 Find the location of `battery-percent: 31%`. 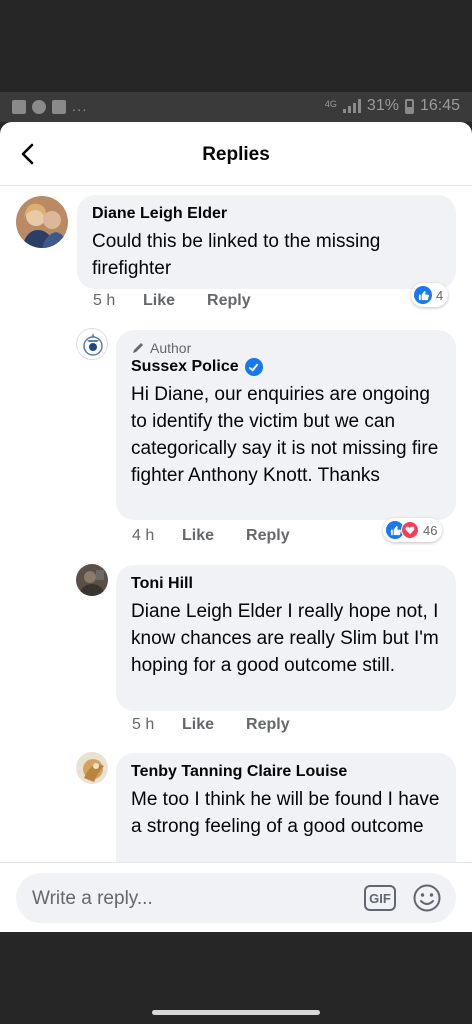

battery-percent: 31% is located at coordinates (382, 105).